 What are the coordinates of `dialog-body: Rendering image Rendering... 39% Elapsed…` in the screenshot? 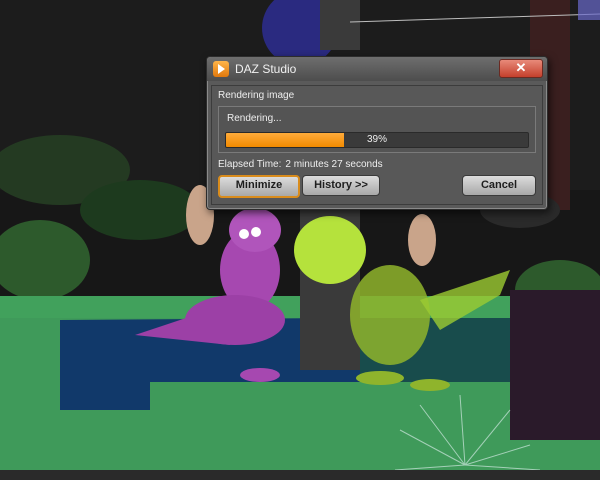 It's located at (377, 145).